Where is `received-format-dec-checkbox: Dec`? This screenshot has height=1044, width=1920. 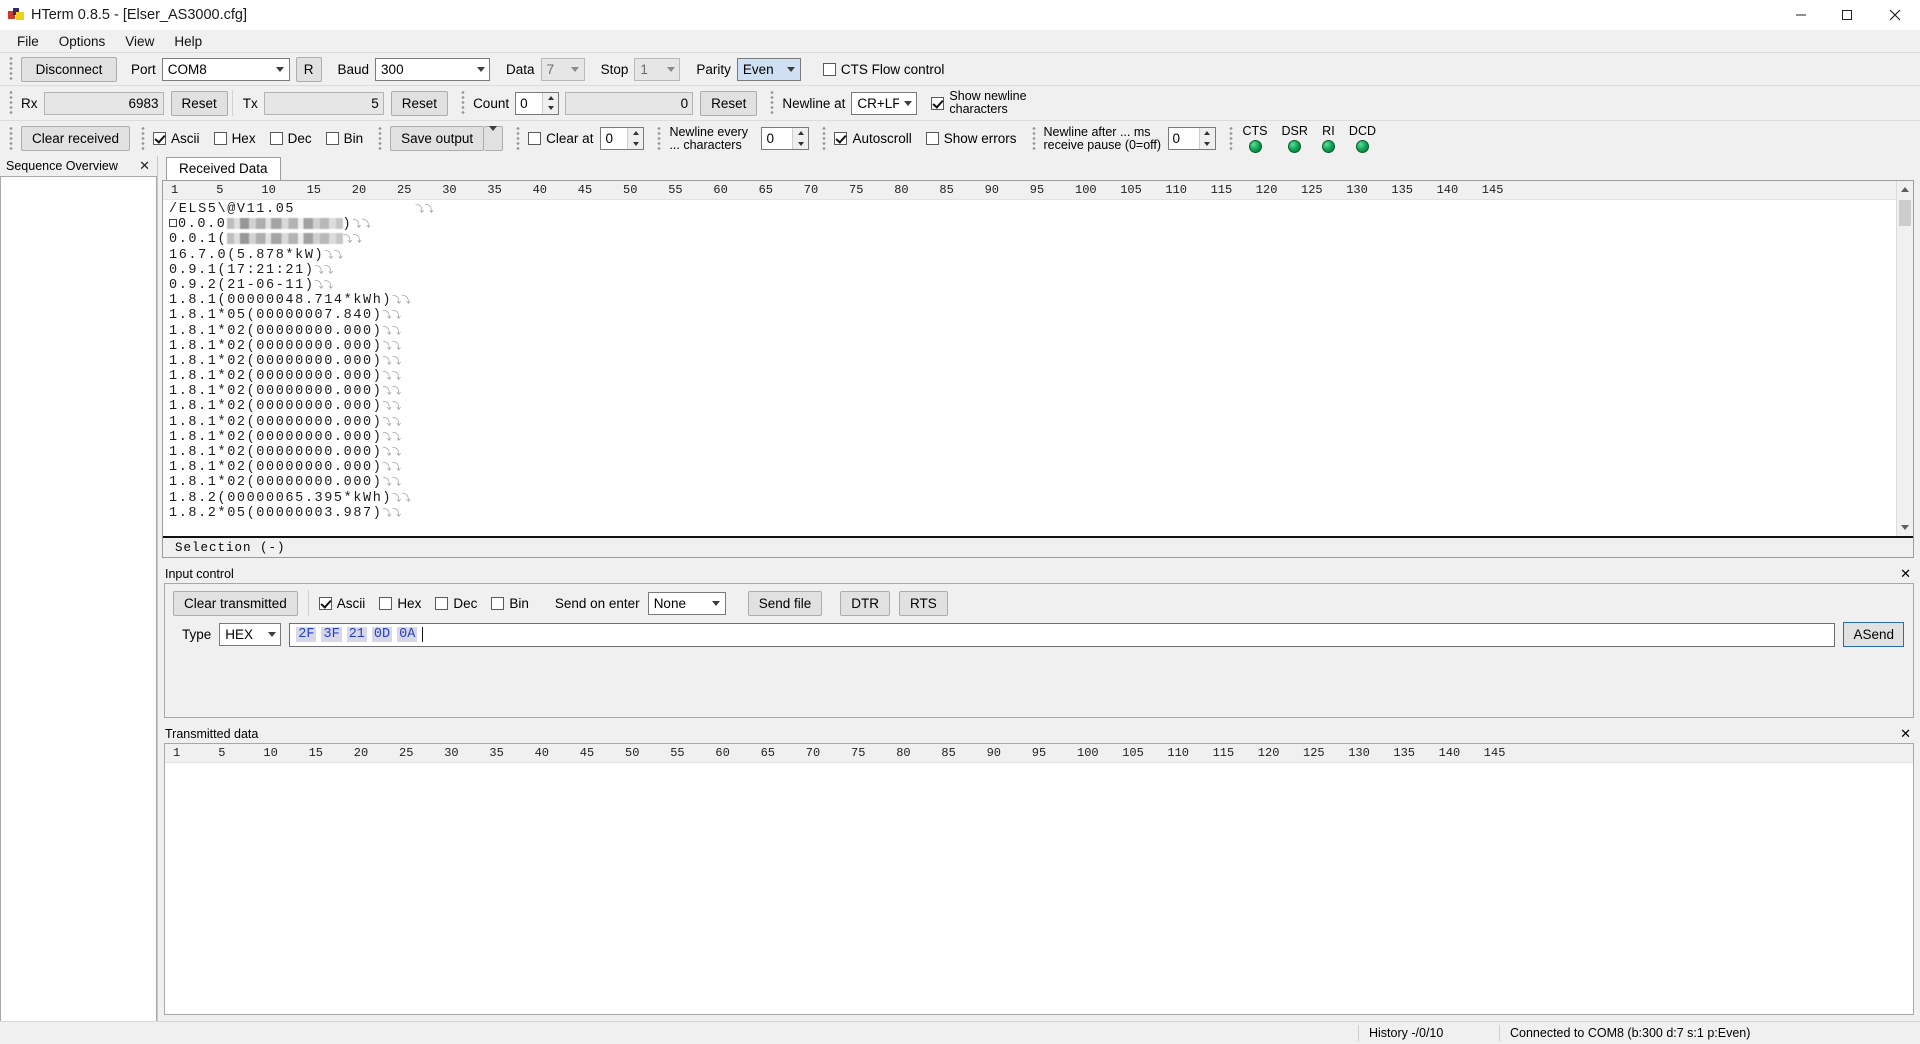 received-format-dec-checkbox: Dec is located at coordinates (290, 138).